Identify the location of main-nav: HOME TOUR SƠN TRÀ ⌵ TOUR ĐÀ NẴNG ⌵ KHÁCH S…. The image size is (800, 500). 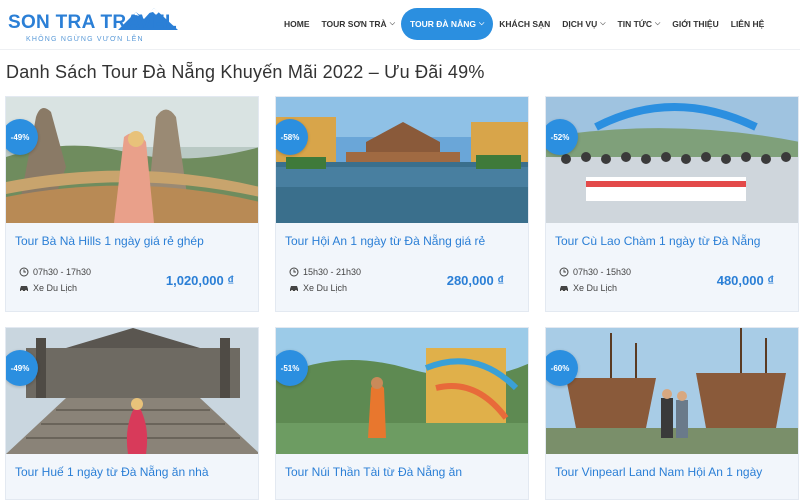
(524, 24).